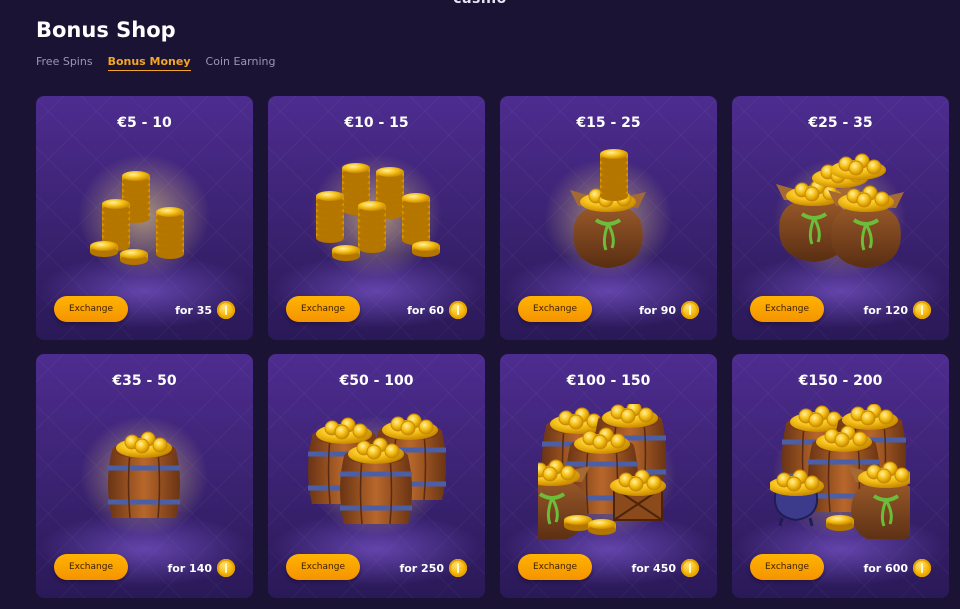  Describe the element at coordinates (608, 123) in the screenshot. I see `offer-title: €15 - 25` at that location.